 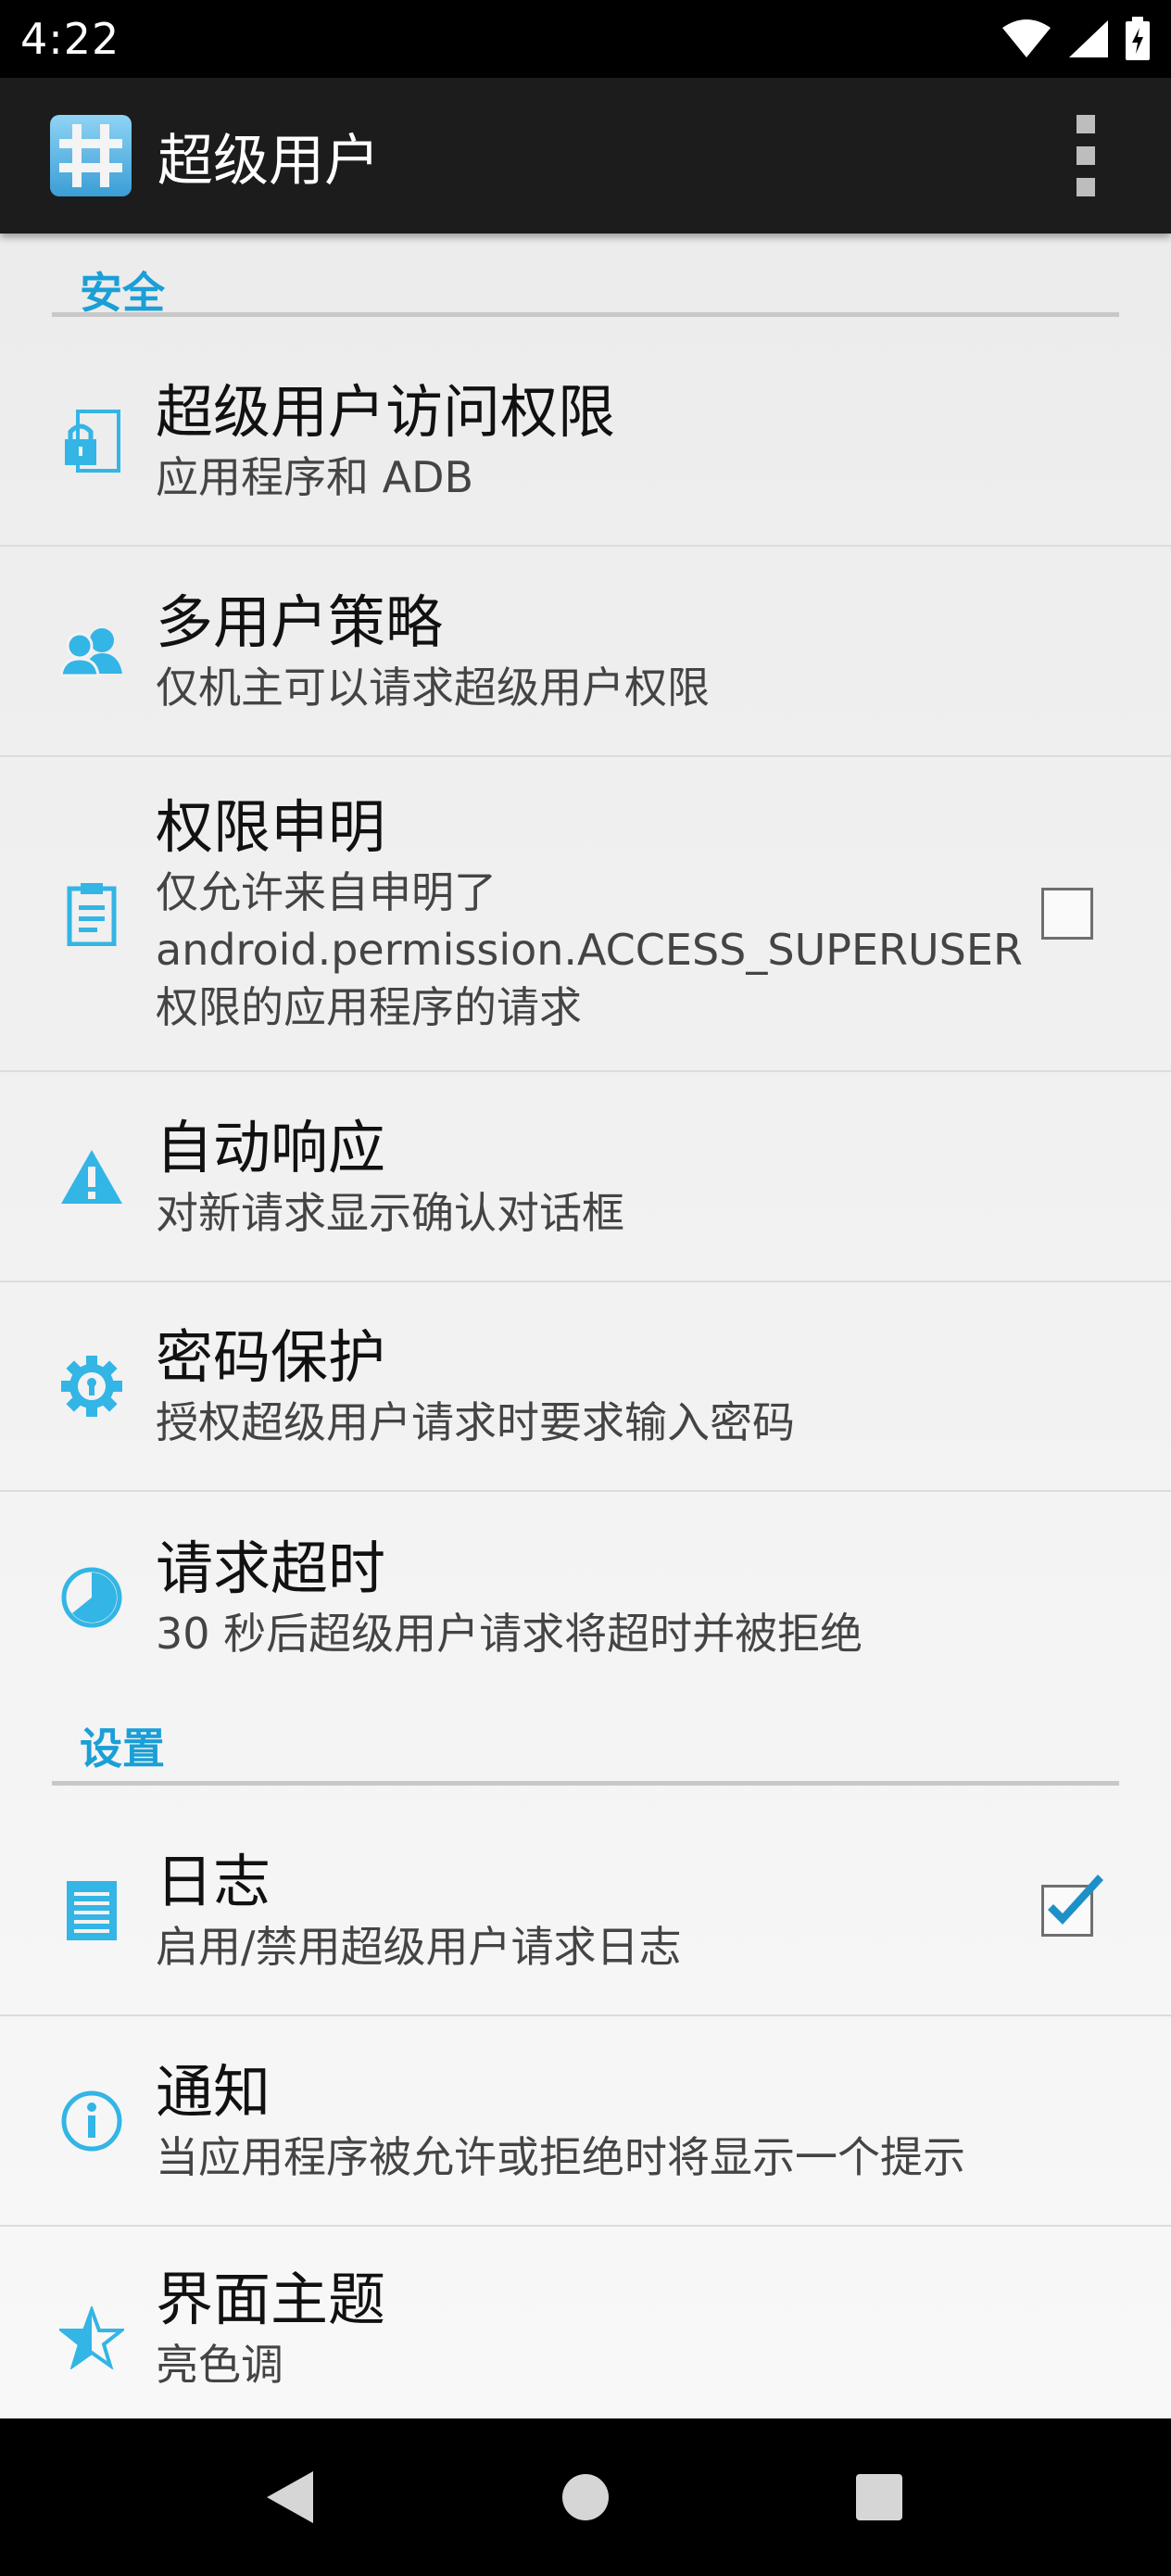 What do you see at coordinates (1086, 155) in the screenshot?
I see `overflow-menu-icon` at bounding box center [1086, 155].